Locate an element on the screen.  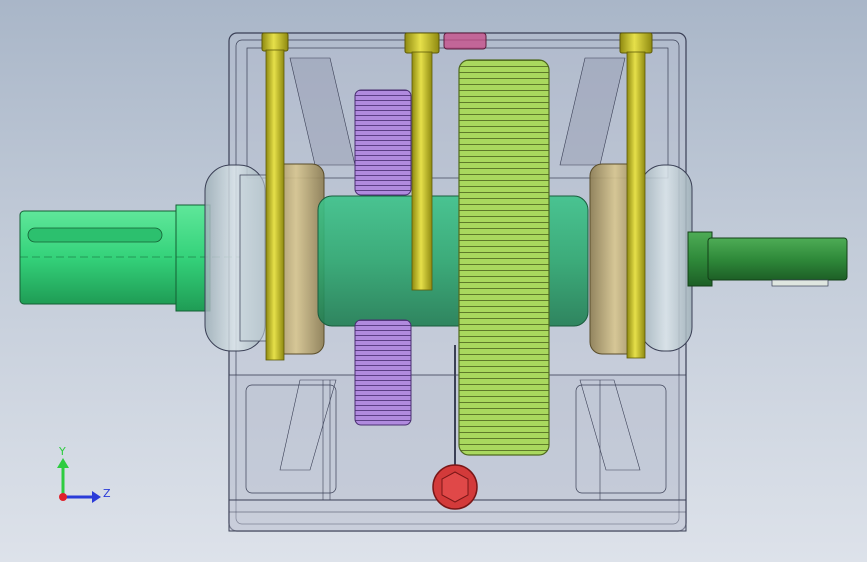
axis-triad: Y Z is located at coordinates (84, 474).